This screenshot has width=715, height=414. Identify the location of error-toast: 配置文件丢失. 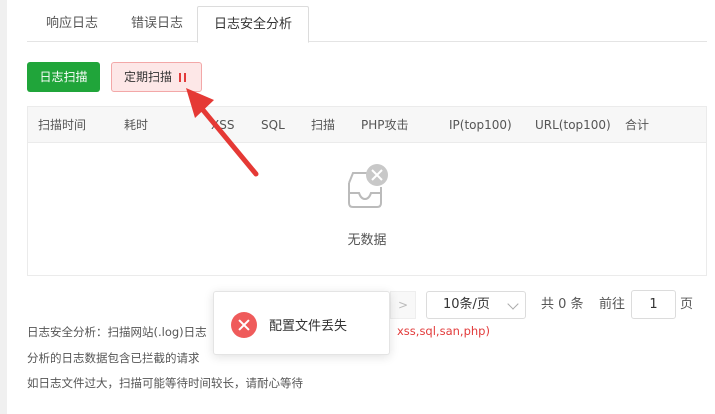
(301, 323).